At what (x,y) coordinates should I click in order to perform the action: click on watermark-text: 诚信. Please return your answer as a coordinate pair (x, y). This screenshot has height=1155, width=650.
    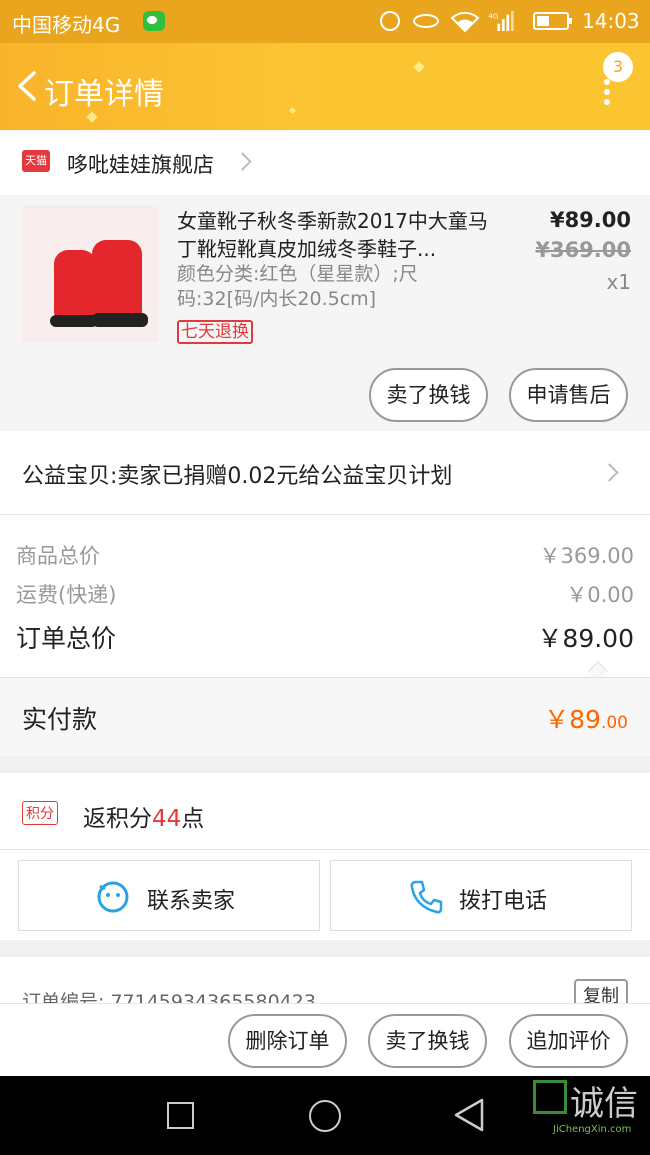
    Looking at the image, I should click on (604, 1104).